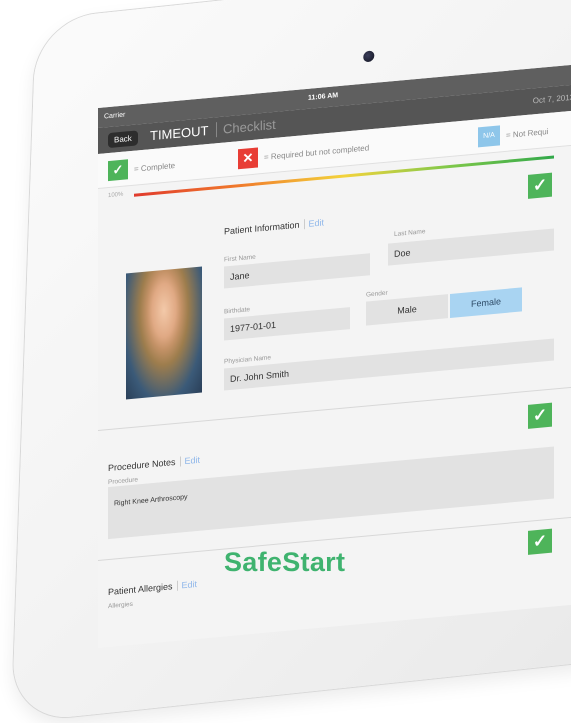 Image resolution: width=571 pixels, height=723 pixels. I want to click on nav-subtitle: Checklist, so click(246, 127).